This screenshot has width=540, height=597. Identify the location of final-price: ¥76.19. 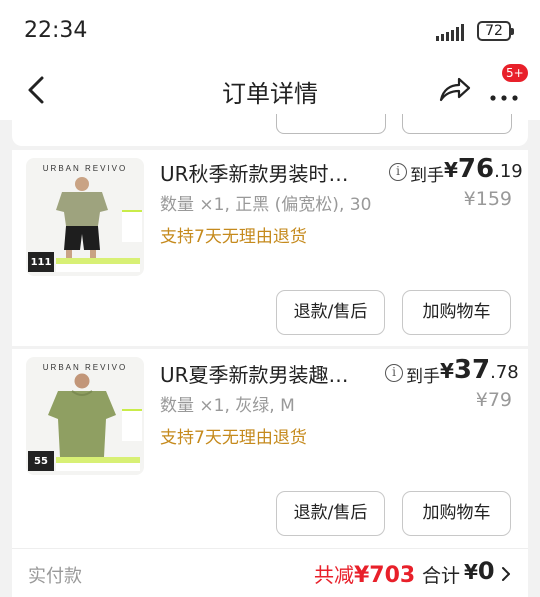
(483, 169).